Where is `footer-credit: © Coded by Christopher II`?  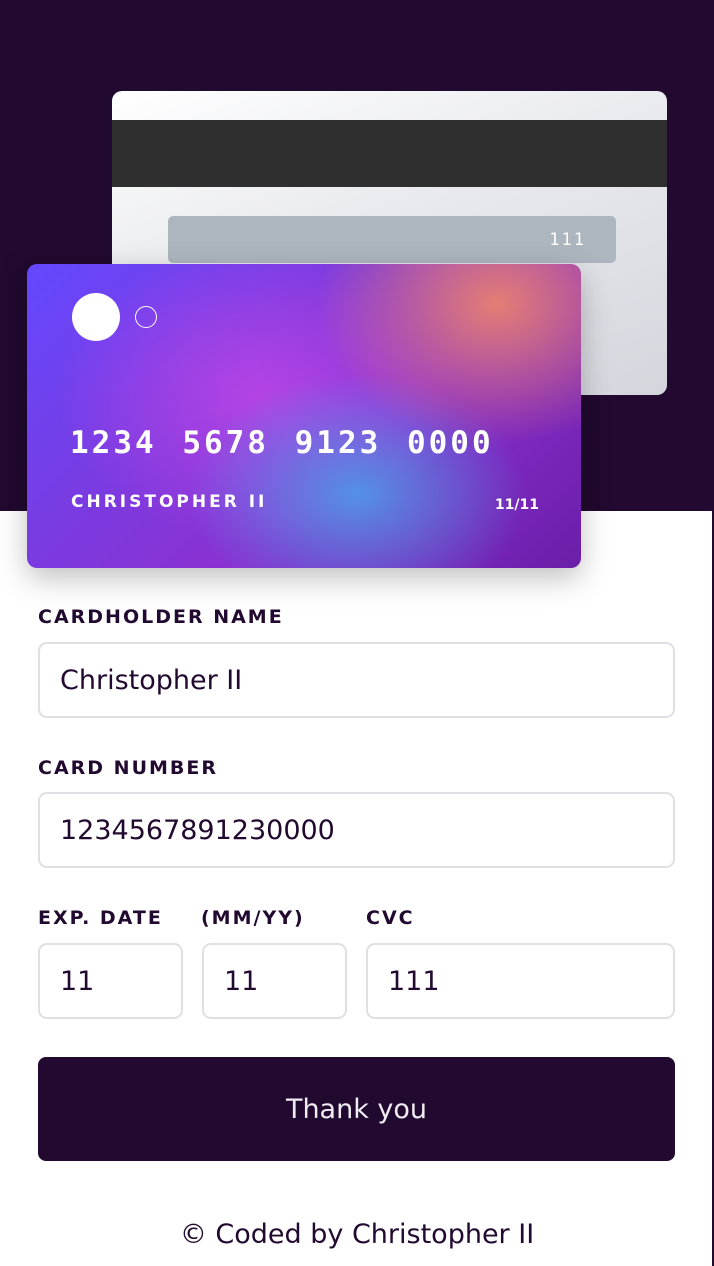 footer-credit: © Coded by Christopher II is located at coordinates (357, 1234).